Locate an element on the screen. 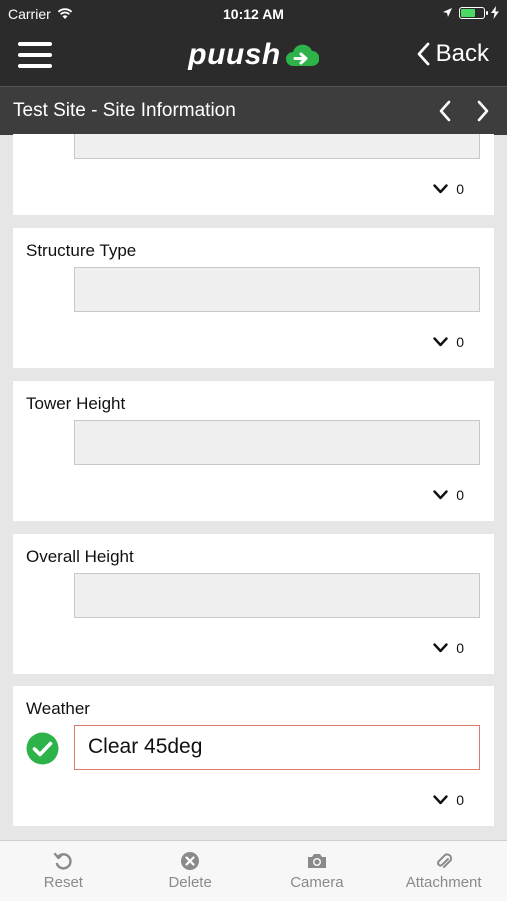  back-button: Back is located at coordinates (452, 54).